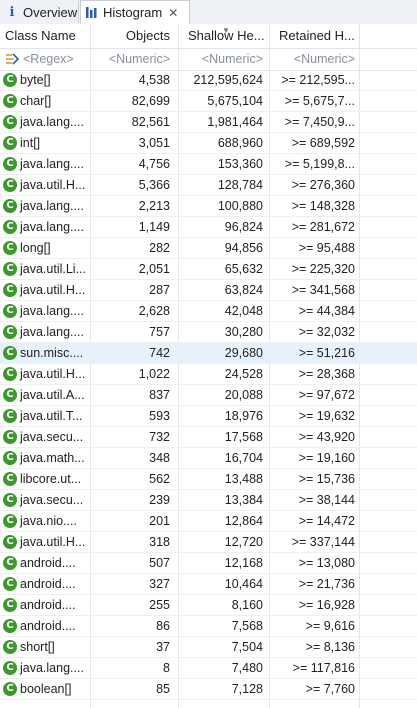 This screenshot has height=708, width=417. I want to click on retained-heap-cell: >= 14,472, so click(326, 521).